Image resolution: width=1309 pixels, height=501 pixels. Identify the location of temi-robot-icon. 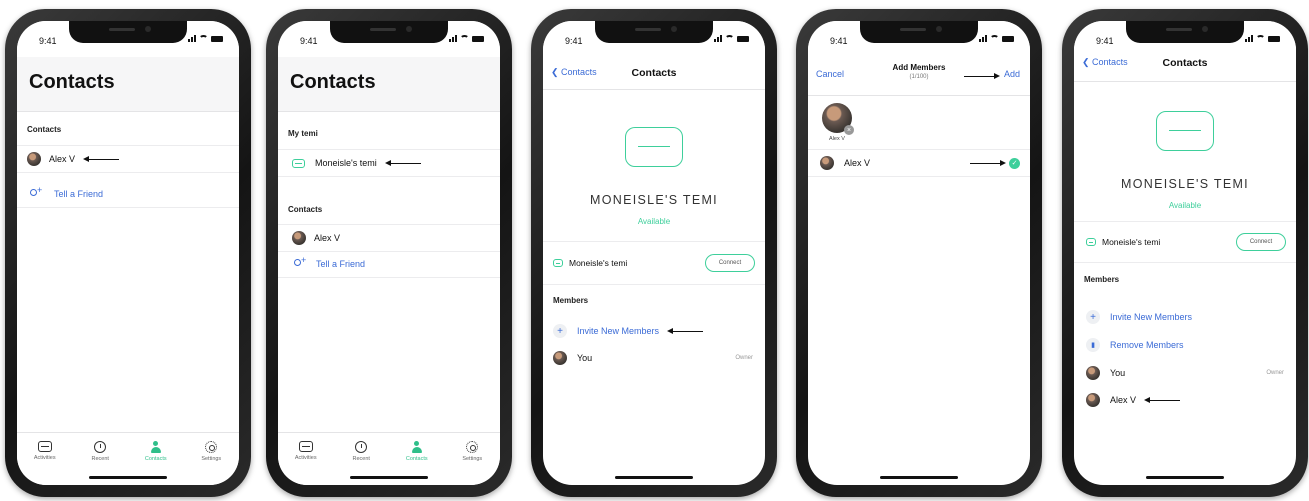
(654, 147).